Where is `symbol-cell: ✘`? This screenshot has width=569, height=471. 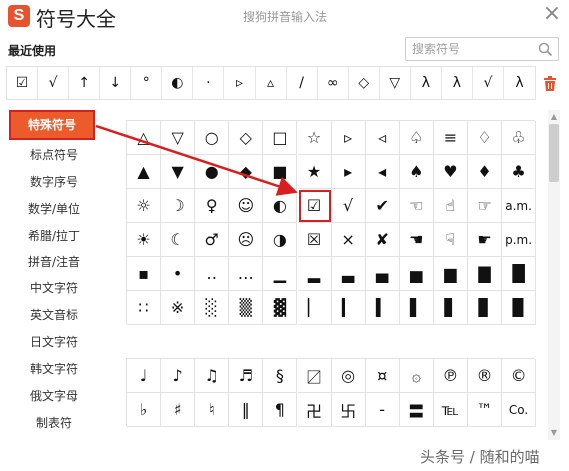 symbol-cell: ✘ is located at coordinates (382, 240).